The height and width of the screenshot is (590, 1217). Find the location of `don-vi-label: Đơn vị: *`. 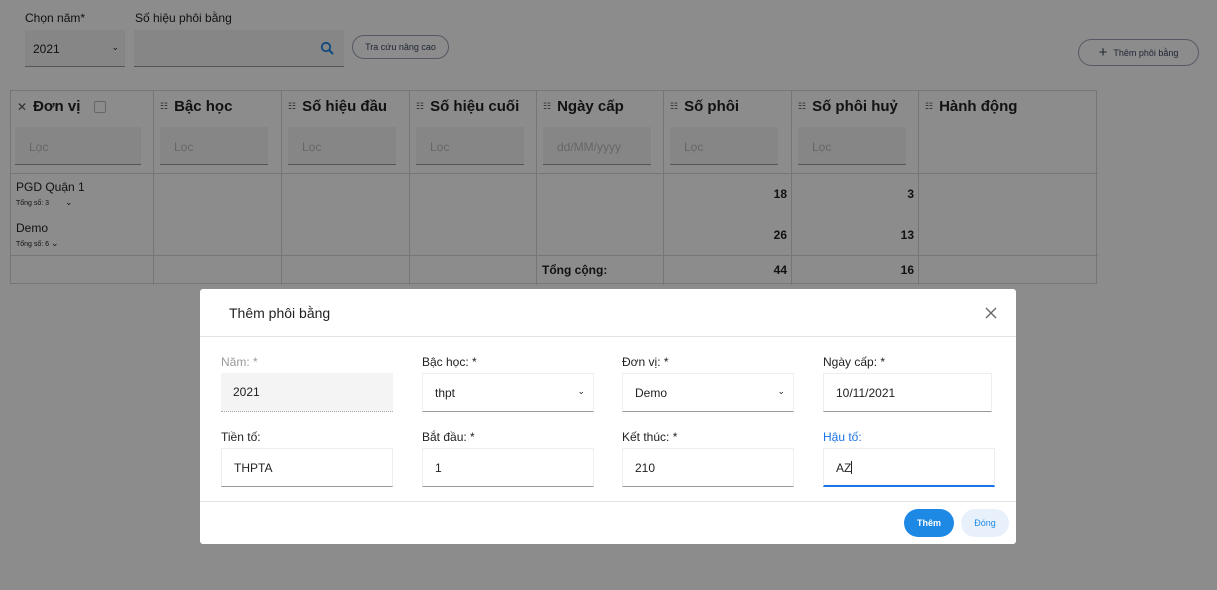

don-vi-label: Đơn vị: * is located at coordinates (645, 362).